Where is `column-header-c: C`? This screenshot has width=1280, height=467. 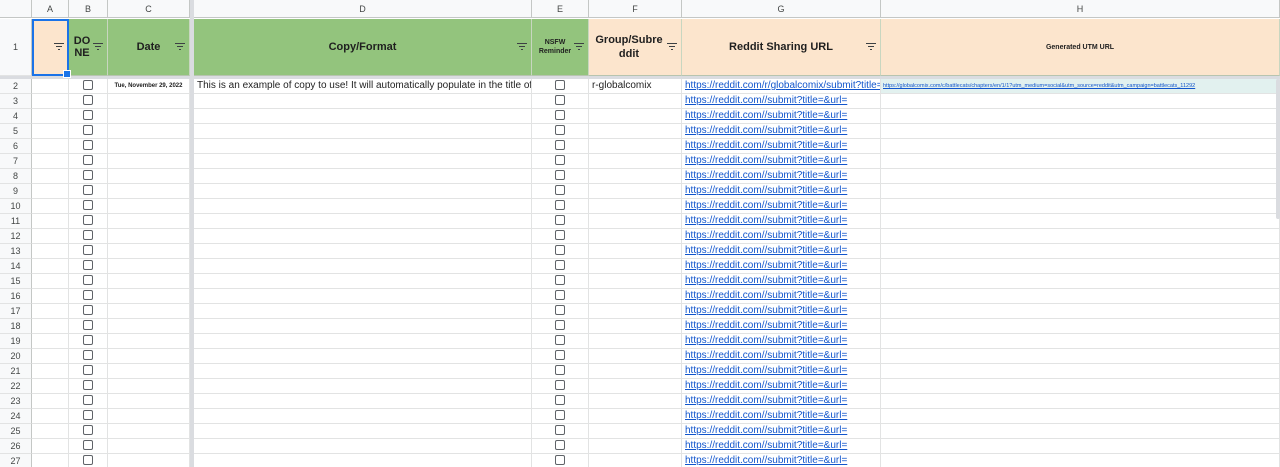 column-header-c: C is located at coordinates (149, 9).